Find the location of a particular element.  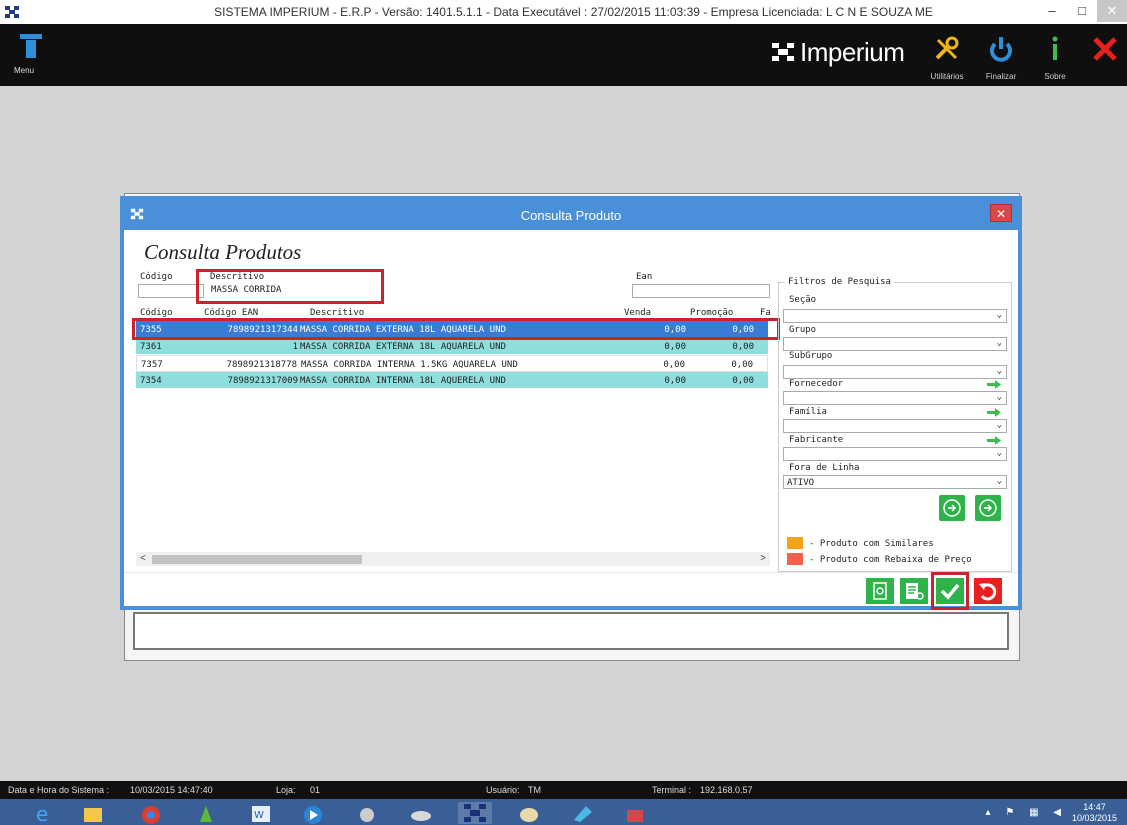

sobre-label: Sobre is located at coordinates (1055, 76).